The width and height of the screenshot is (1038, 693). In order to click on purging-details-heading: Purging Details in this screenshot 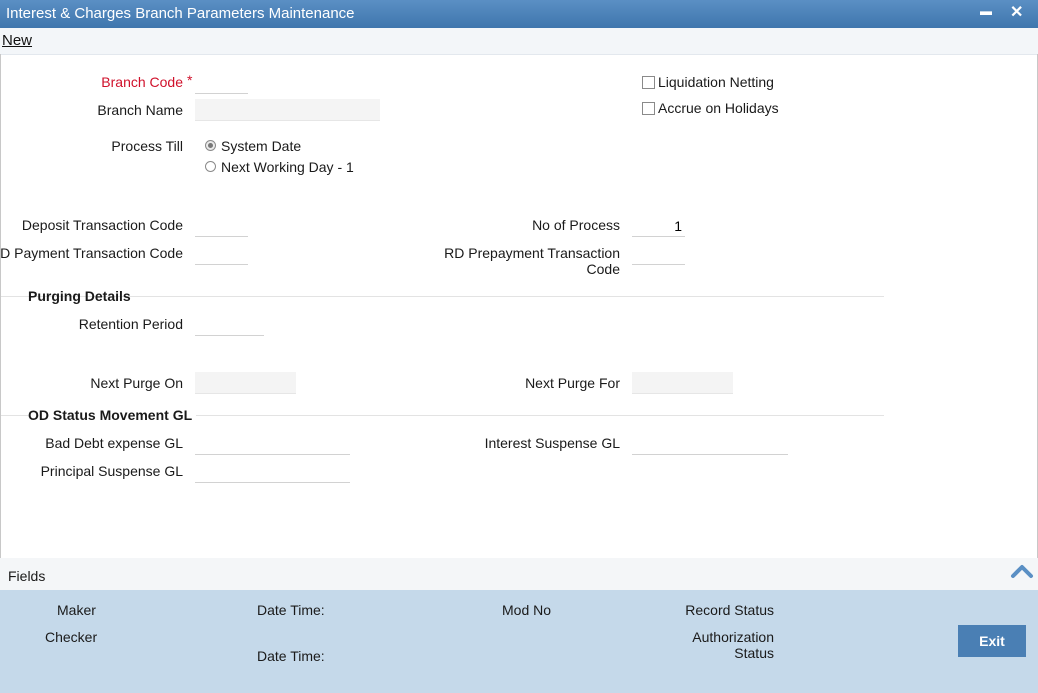, I will do `click(79, 296)`.